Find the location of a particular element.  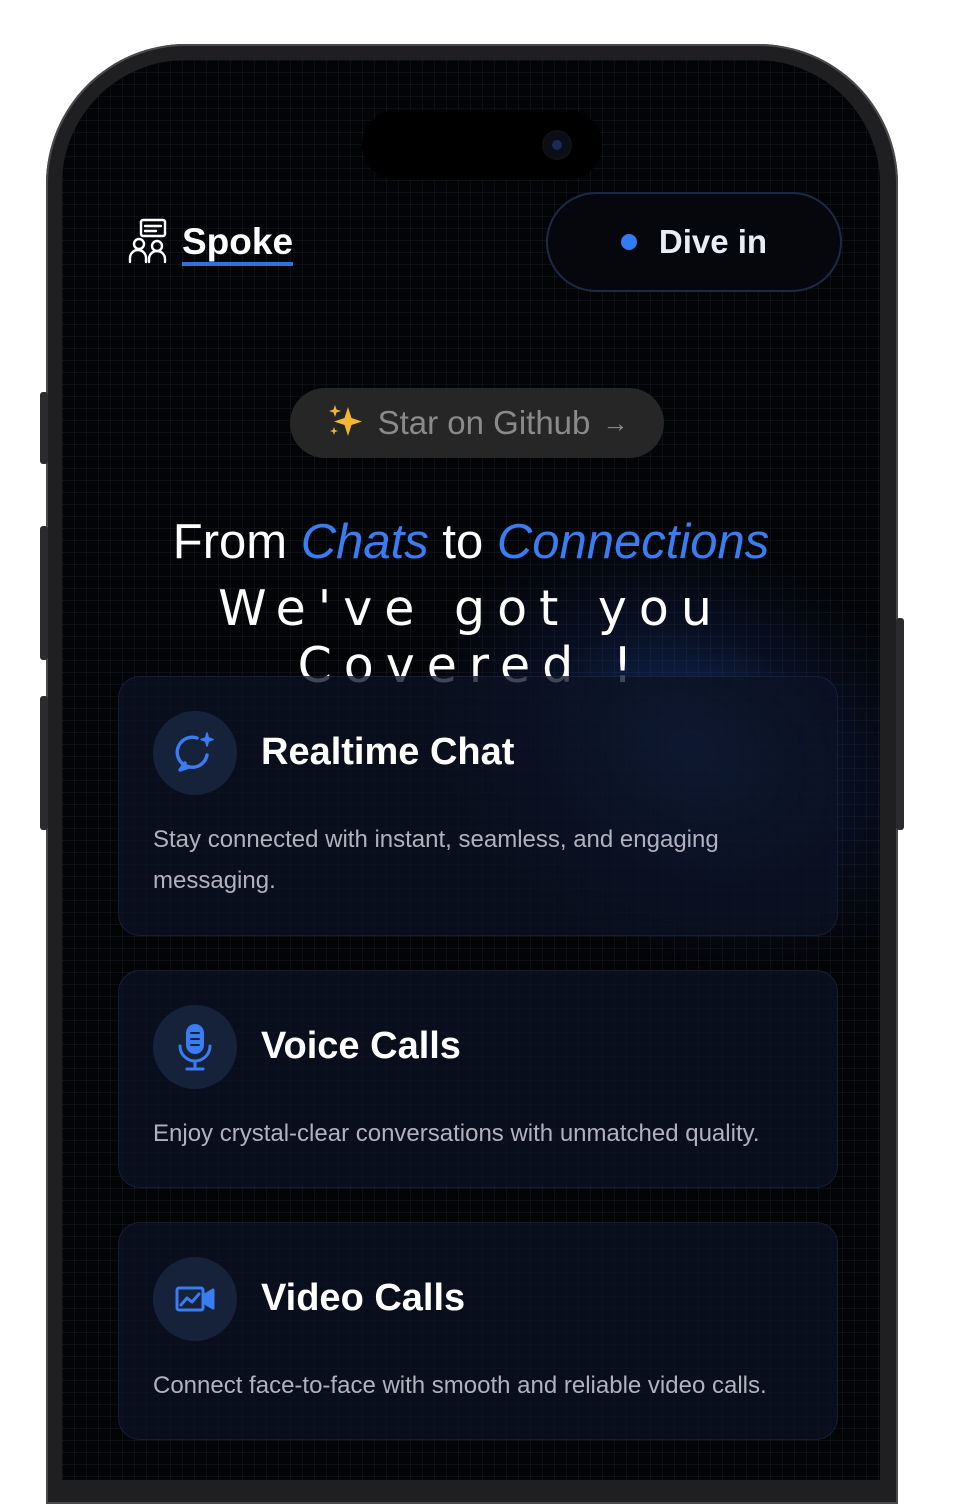

video-camera-icon is located at coordinates (195, 1299).